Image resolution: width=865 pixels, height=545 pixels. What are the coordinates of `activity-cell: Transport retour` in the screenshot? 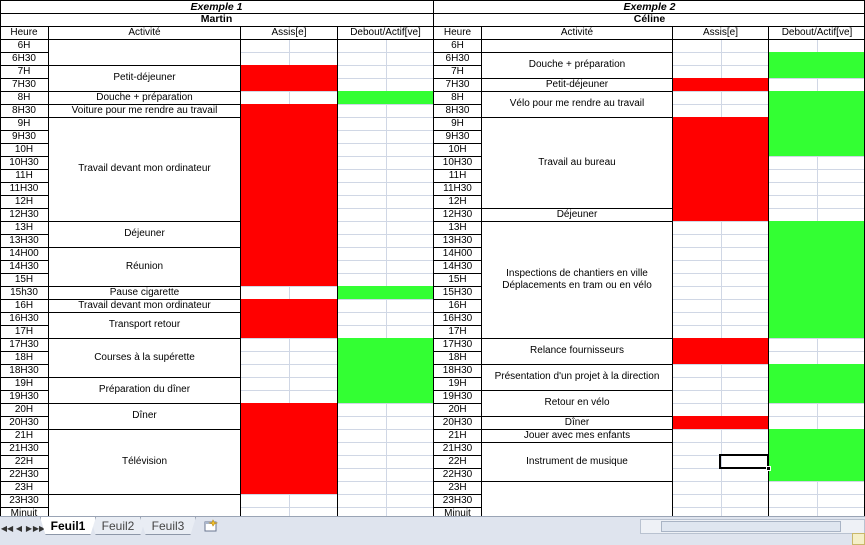 It's located at (144, 325).